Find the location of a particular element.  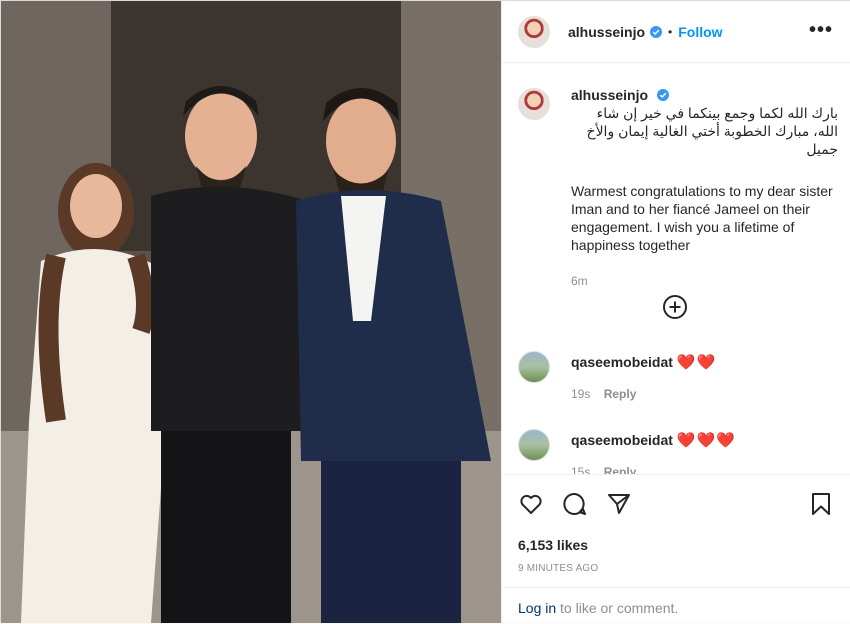

login-prompt-text: to like or comment. is located at coordinates (617, 608).